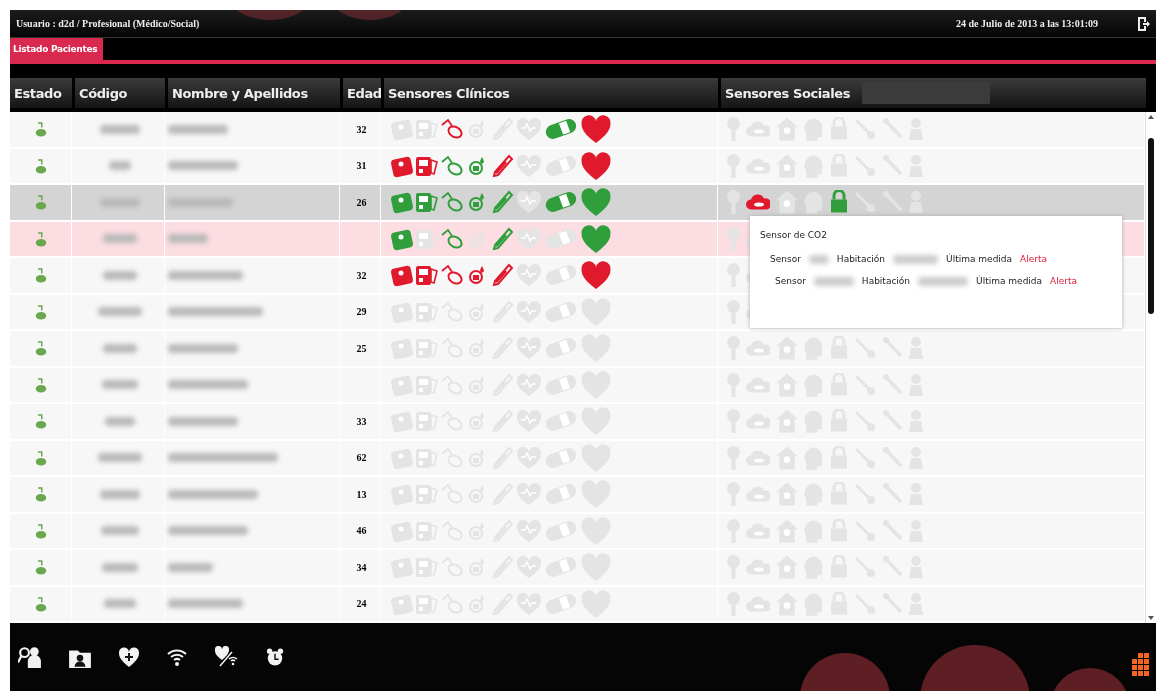  Describe the element at coordinates (362, 93) in the screenshot. I see `column-header: Edad` at that location.